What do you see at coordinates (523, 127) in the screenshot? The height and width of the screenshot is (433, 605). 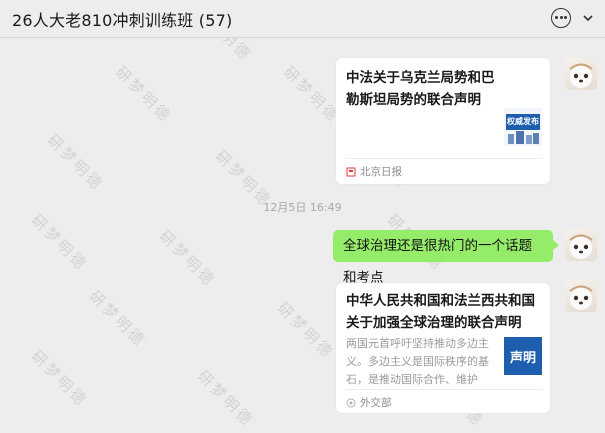 I see `article-thumbnail: 权威发布` at bounding box center [523, 127].